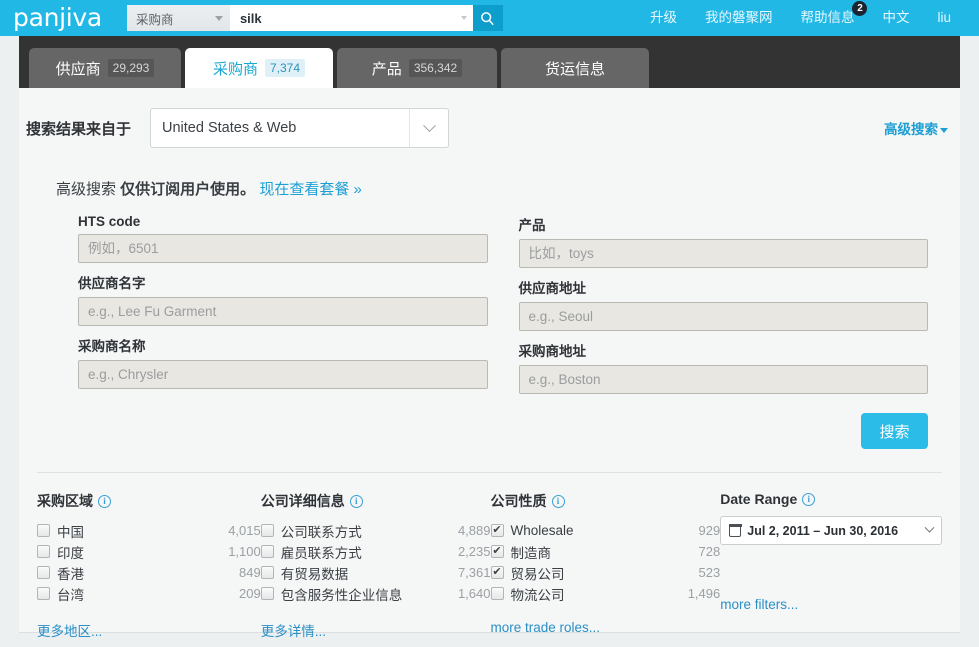  I want to click on filter-option-count: 728, so click(709, 551).